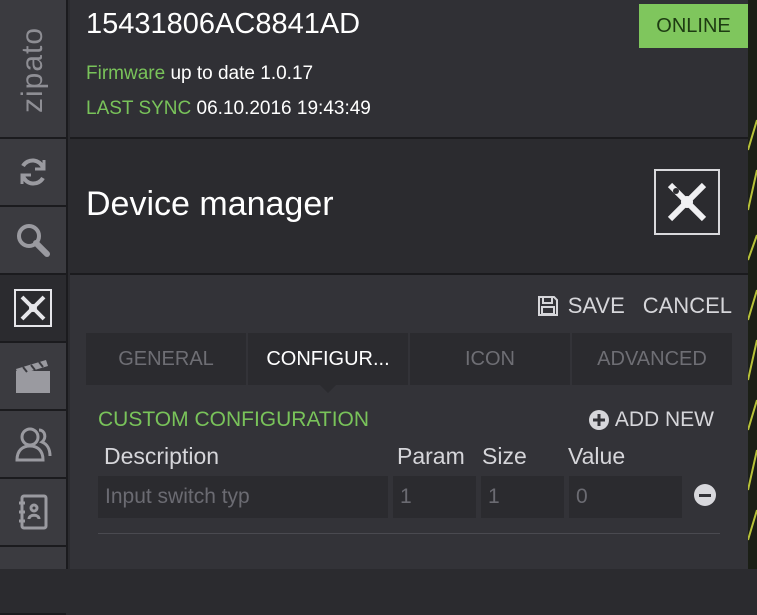 This screenshot has height=615, width=757. I want to click on firmware-value: up to date 1.0.17, so click(242, 73).